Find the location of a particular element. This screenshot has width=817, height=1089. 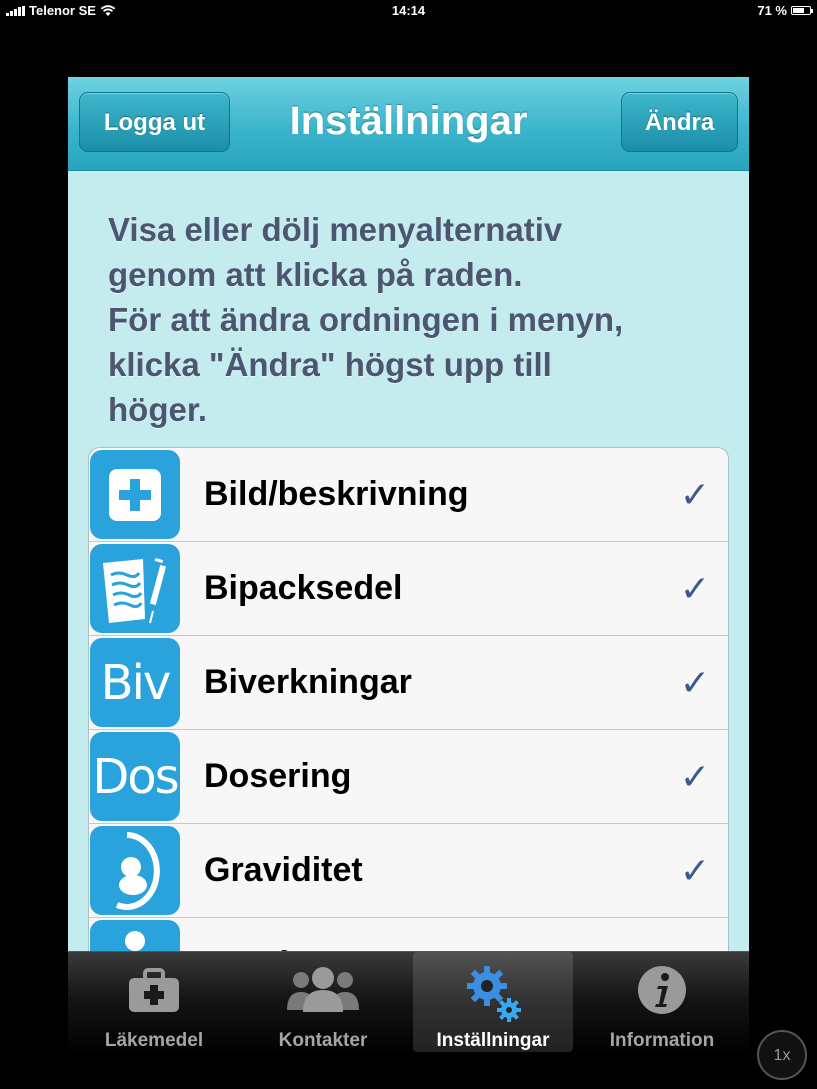

dos-text-icon: Dos is located at coordinates (135, 776).